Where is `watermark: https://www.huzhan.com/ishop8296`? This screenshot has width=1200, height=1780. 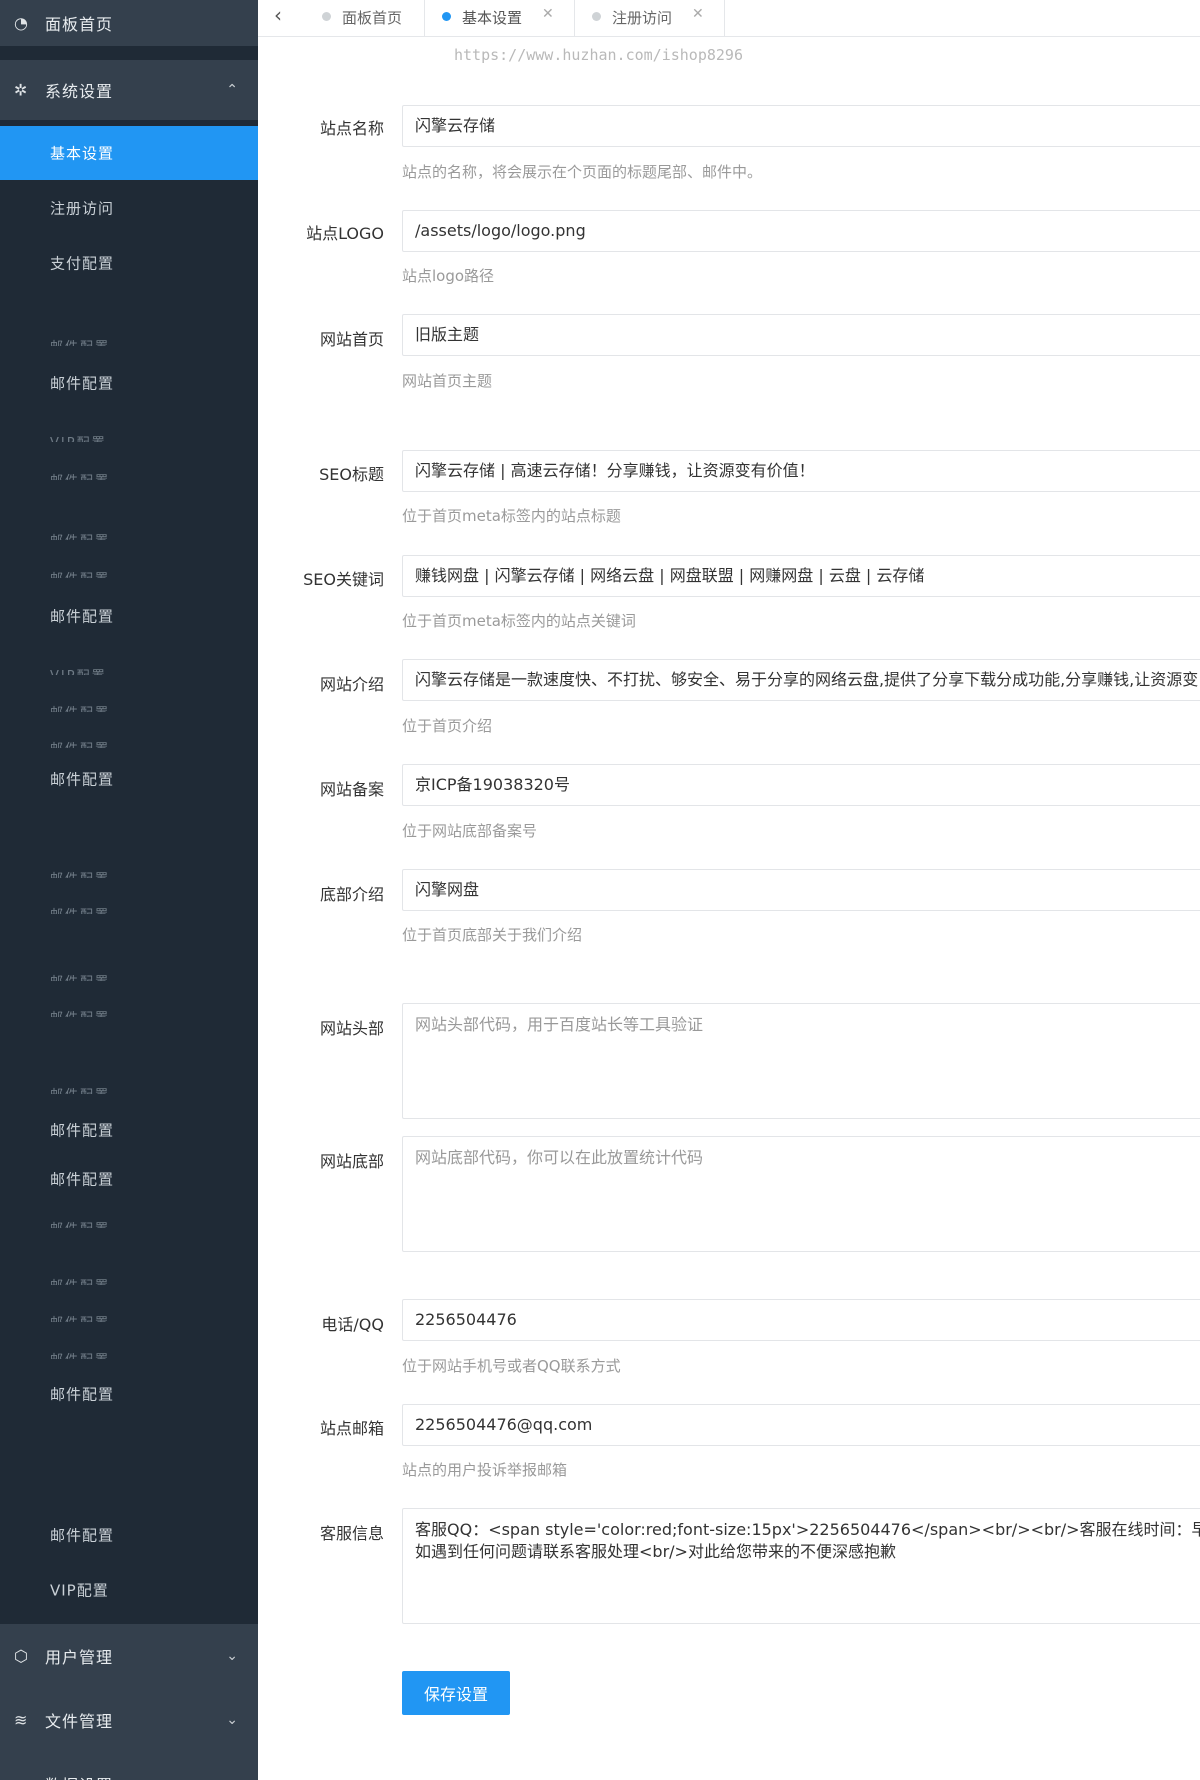
watermark: https://www.huzhan.com/ishop8296 is located at coordinates (598, 55).